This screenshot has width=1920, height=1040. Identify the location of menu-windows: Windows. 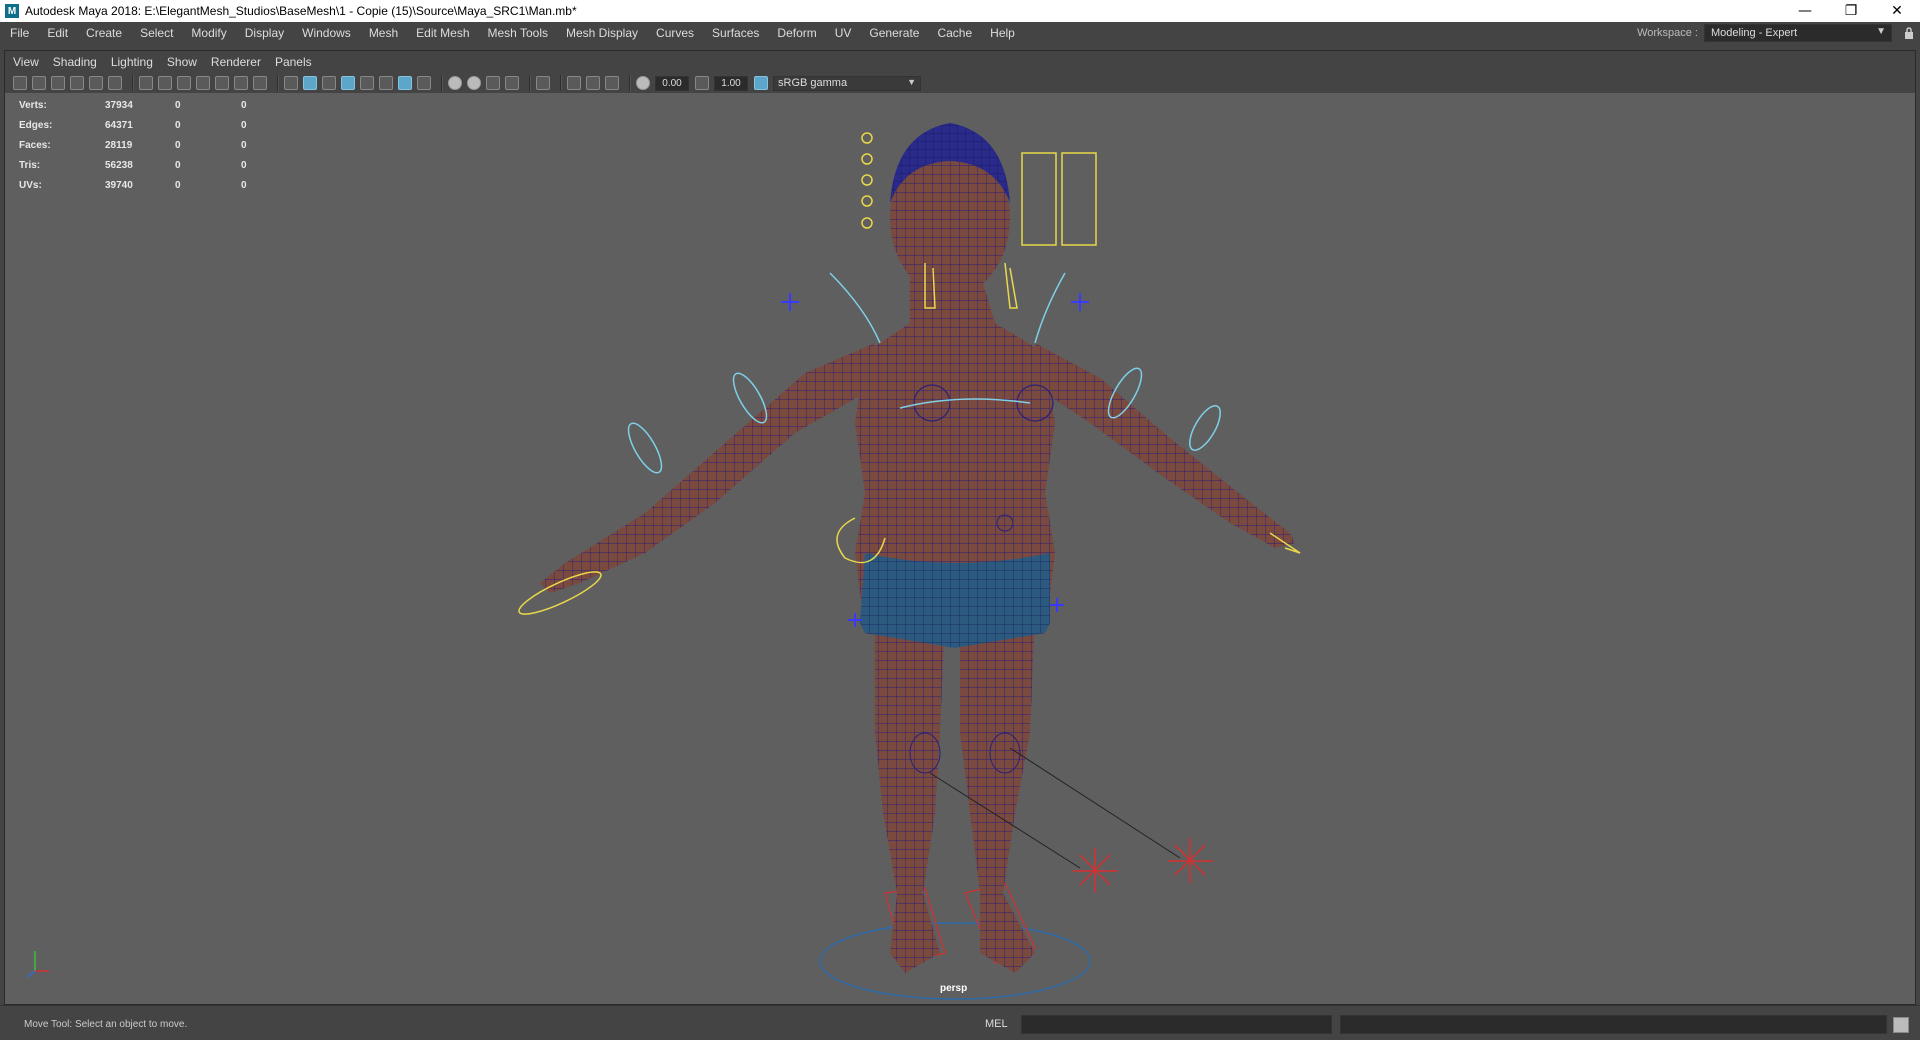
(325, 33).